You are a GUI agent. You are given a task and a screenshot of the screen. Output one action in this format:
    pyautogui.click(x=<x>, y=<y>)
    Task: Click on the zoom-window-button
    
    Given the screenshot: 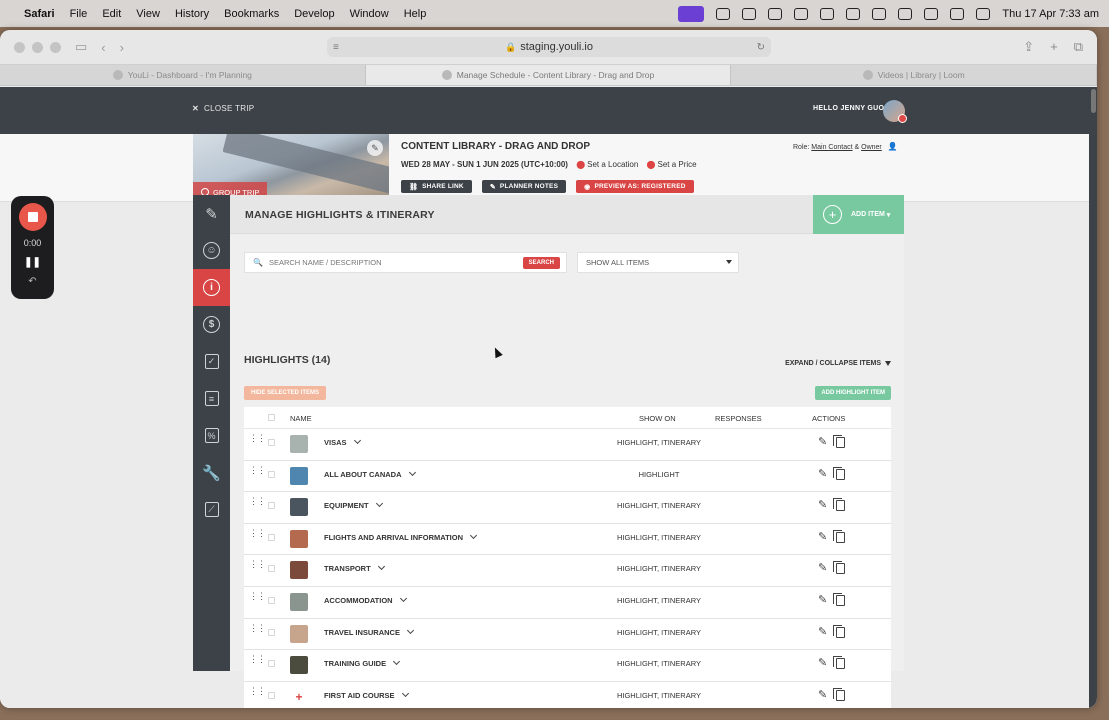 What is the action you would take?
    pyautogui.click(x=55, y=47)
    